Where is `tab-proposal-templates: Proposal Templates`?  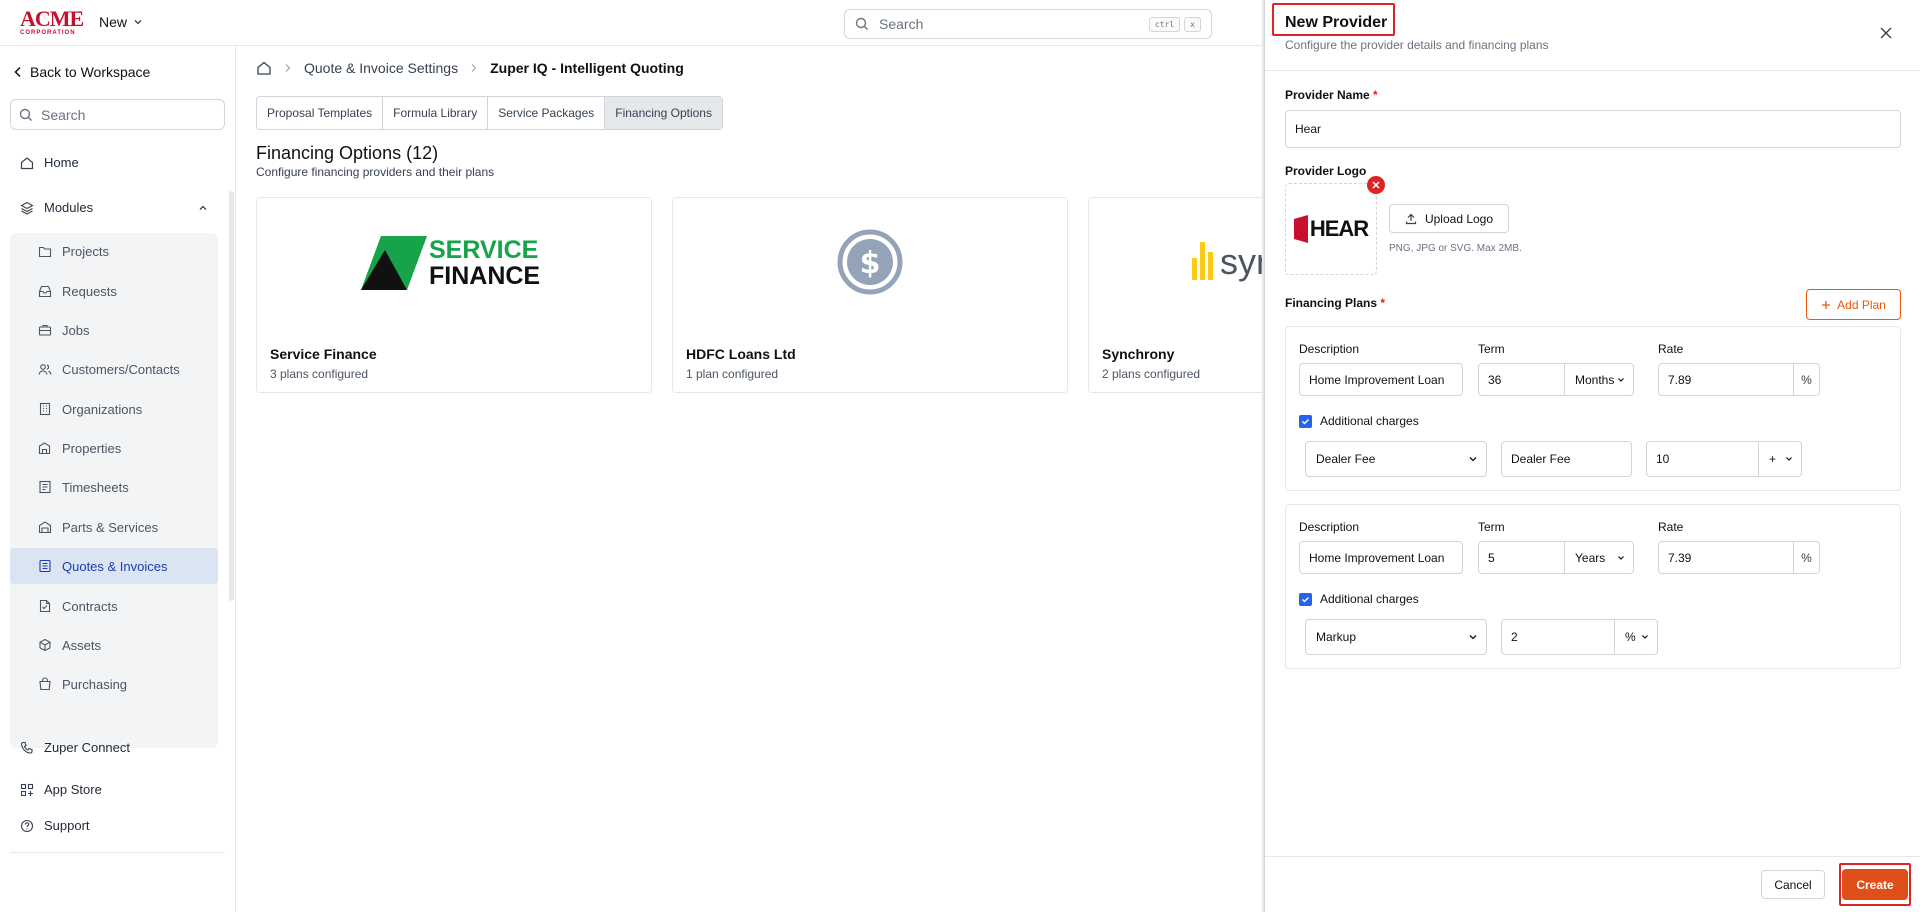
tab-proposal-templates: Proposal Templates is located at coordinates (320, 113).